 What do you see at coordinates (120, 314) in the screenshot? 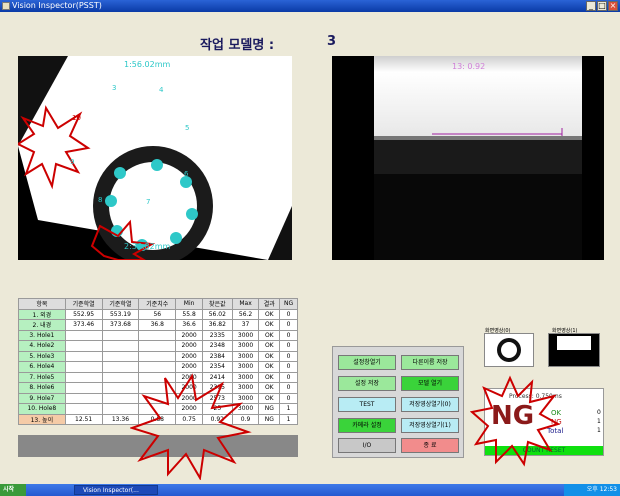
I see `table-cell: 553.19` at bounding box center [120, 314].